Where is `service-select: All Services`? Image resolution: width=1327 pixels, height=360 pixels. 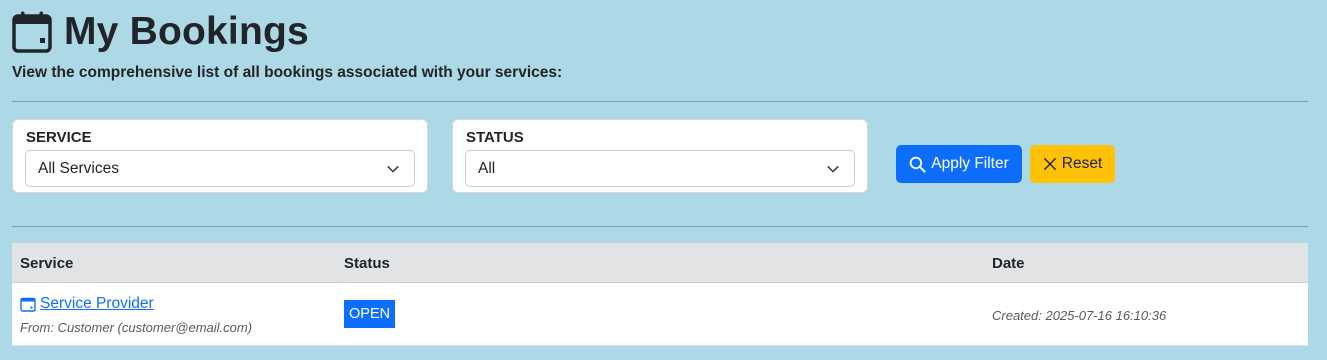 service-select: All Services is located at coordinates (220, 168).